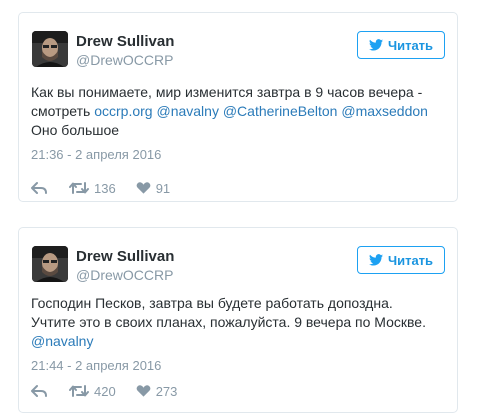 Image resolution: width=492 pixels, height=420 pixels. What do you see at coordinates (92, 188) in the screenshot?
I see `retweet-button: 136` at bounding box center [92, 188].